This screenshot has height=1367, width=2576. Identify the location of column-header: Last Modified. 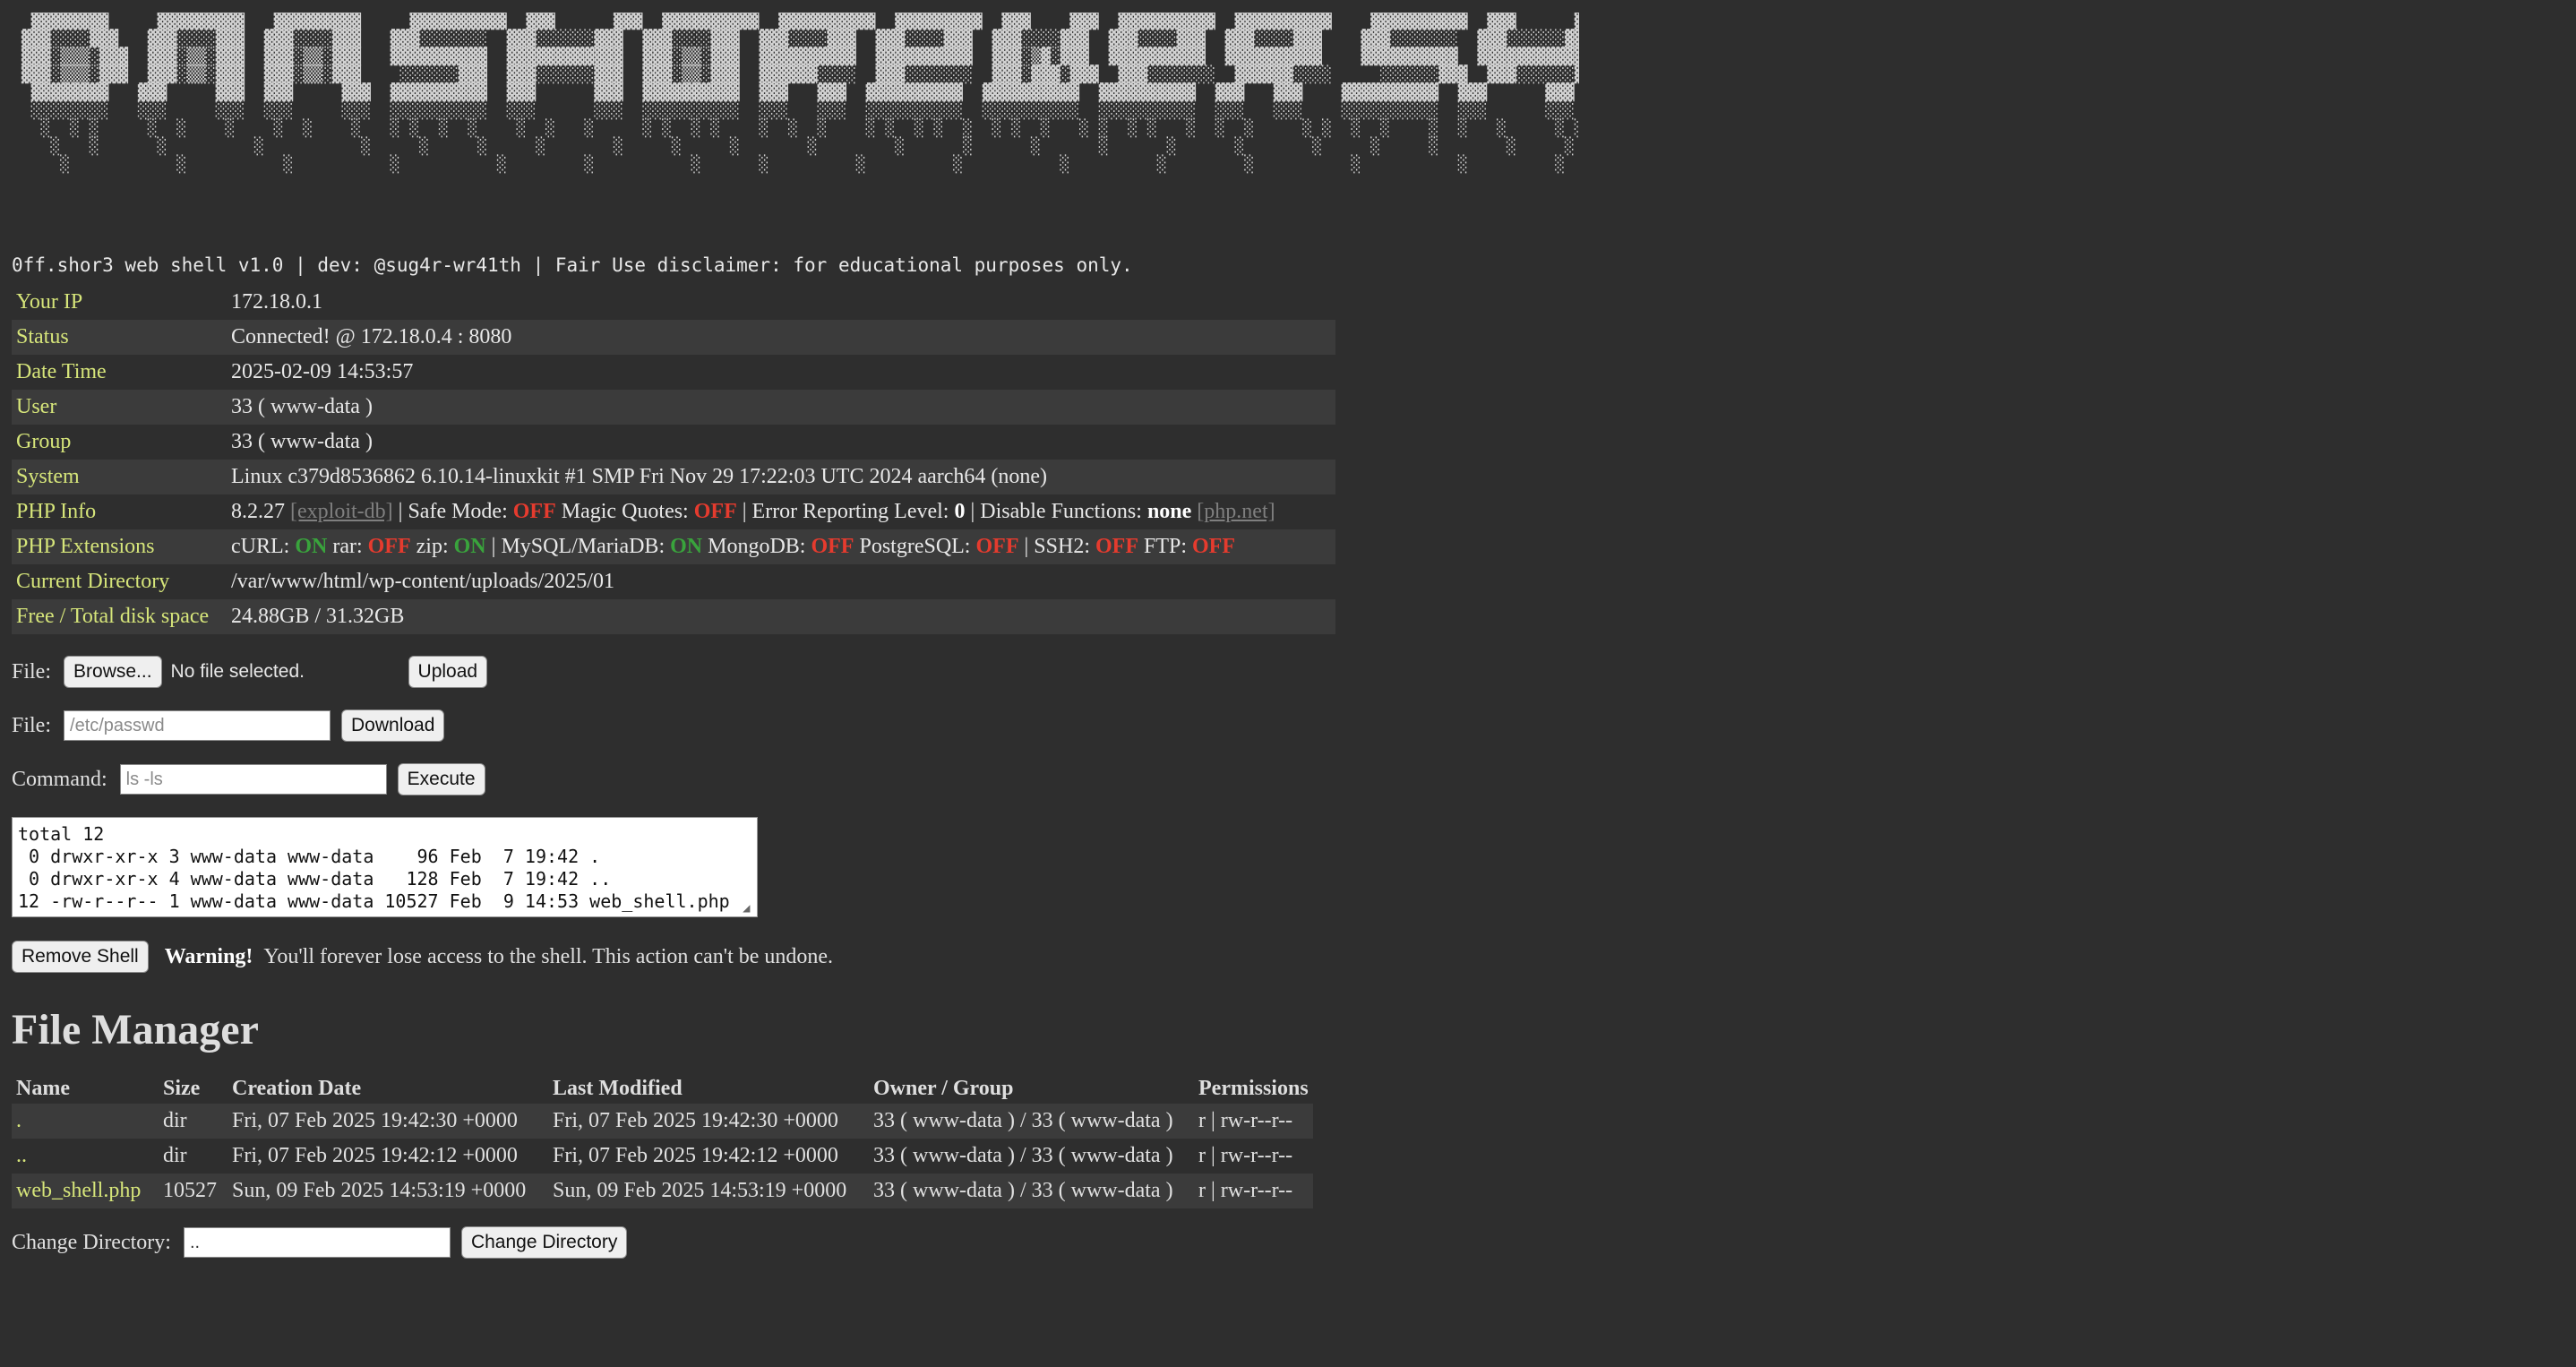
(618, 1088).